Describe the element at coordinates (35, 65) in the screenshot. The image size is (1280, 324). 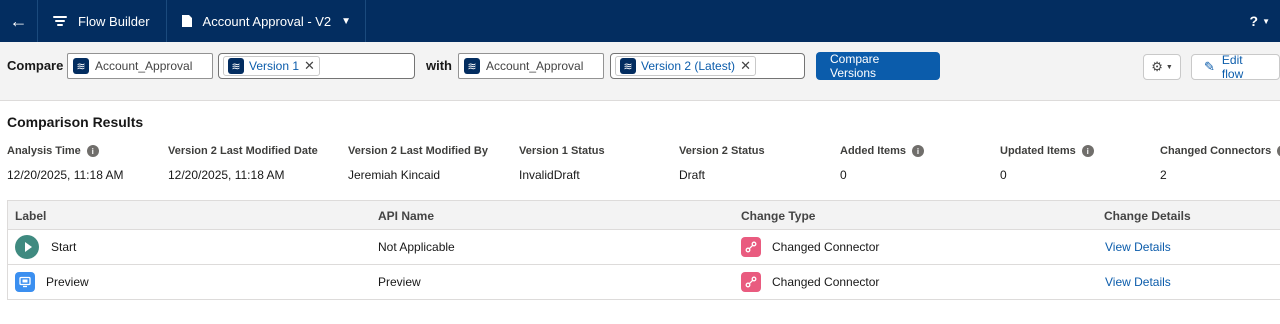
I see `compare-label: Compare` at that location.